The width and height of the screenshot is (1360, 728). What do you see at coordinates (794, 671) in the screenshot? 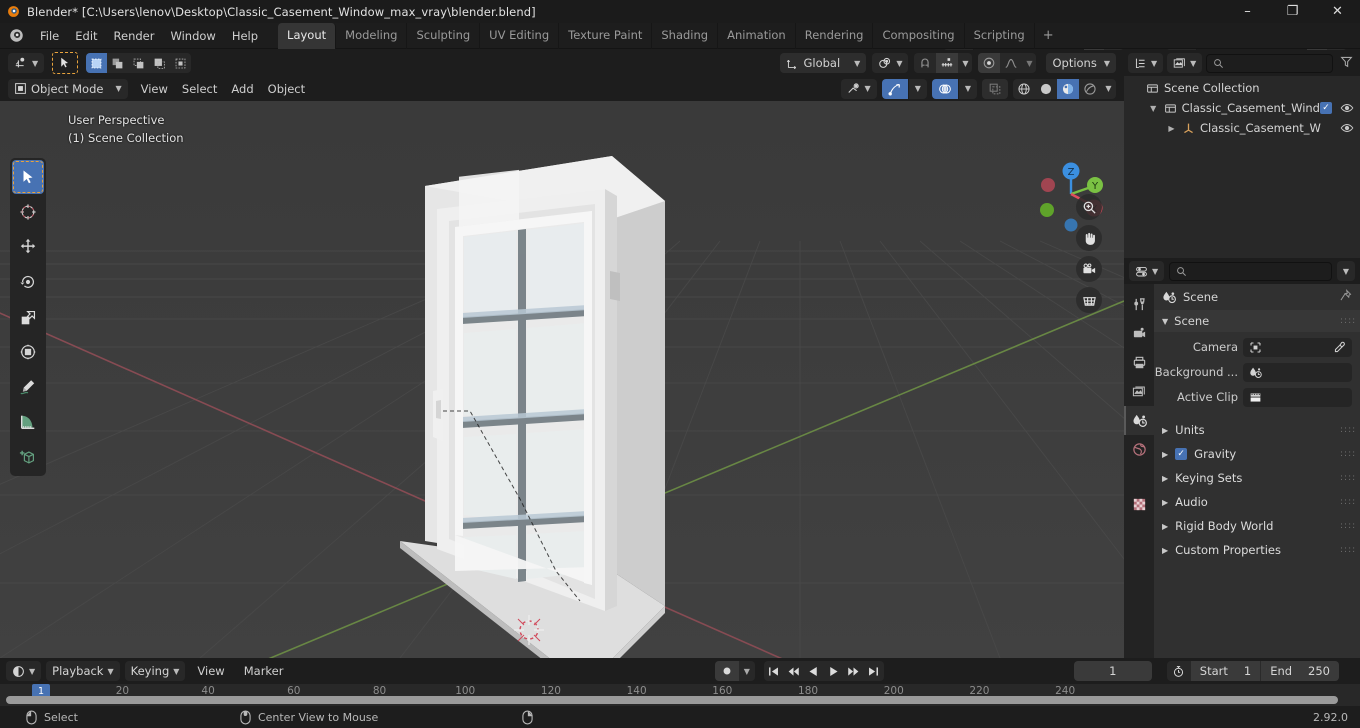
I see `jump-to-prev-keyframe-button` at bounding box center [794, 671].